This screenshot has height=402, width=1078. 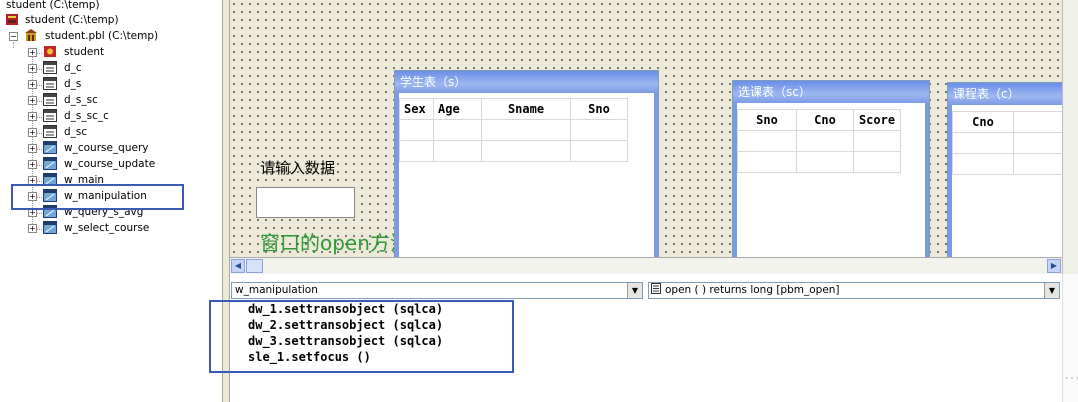 What do you see at coordinates (646, 265) in the screenshot?
I see `canvas-horizontal-scrollbar: ◀ ▶` at bounding box center [646, 265].